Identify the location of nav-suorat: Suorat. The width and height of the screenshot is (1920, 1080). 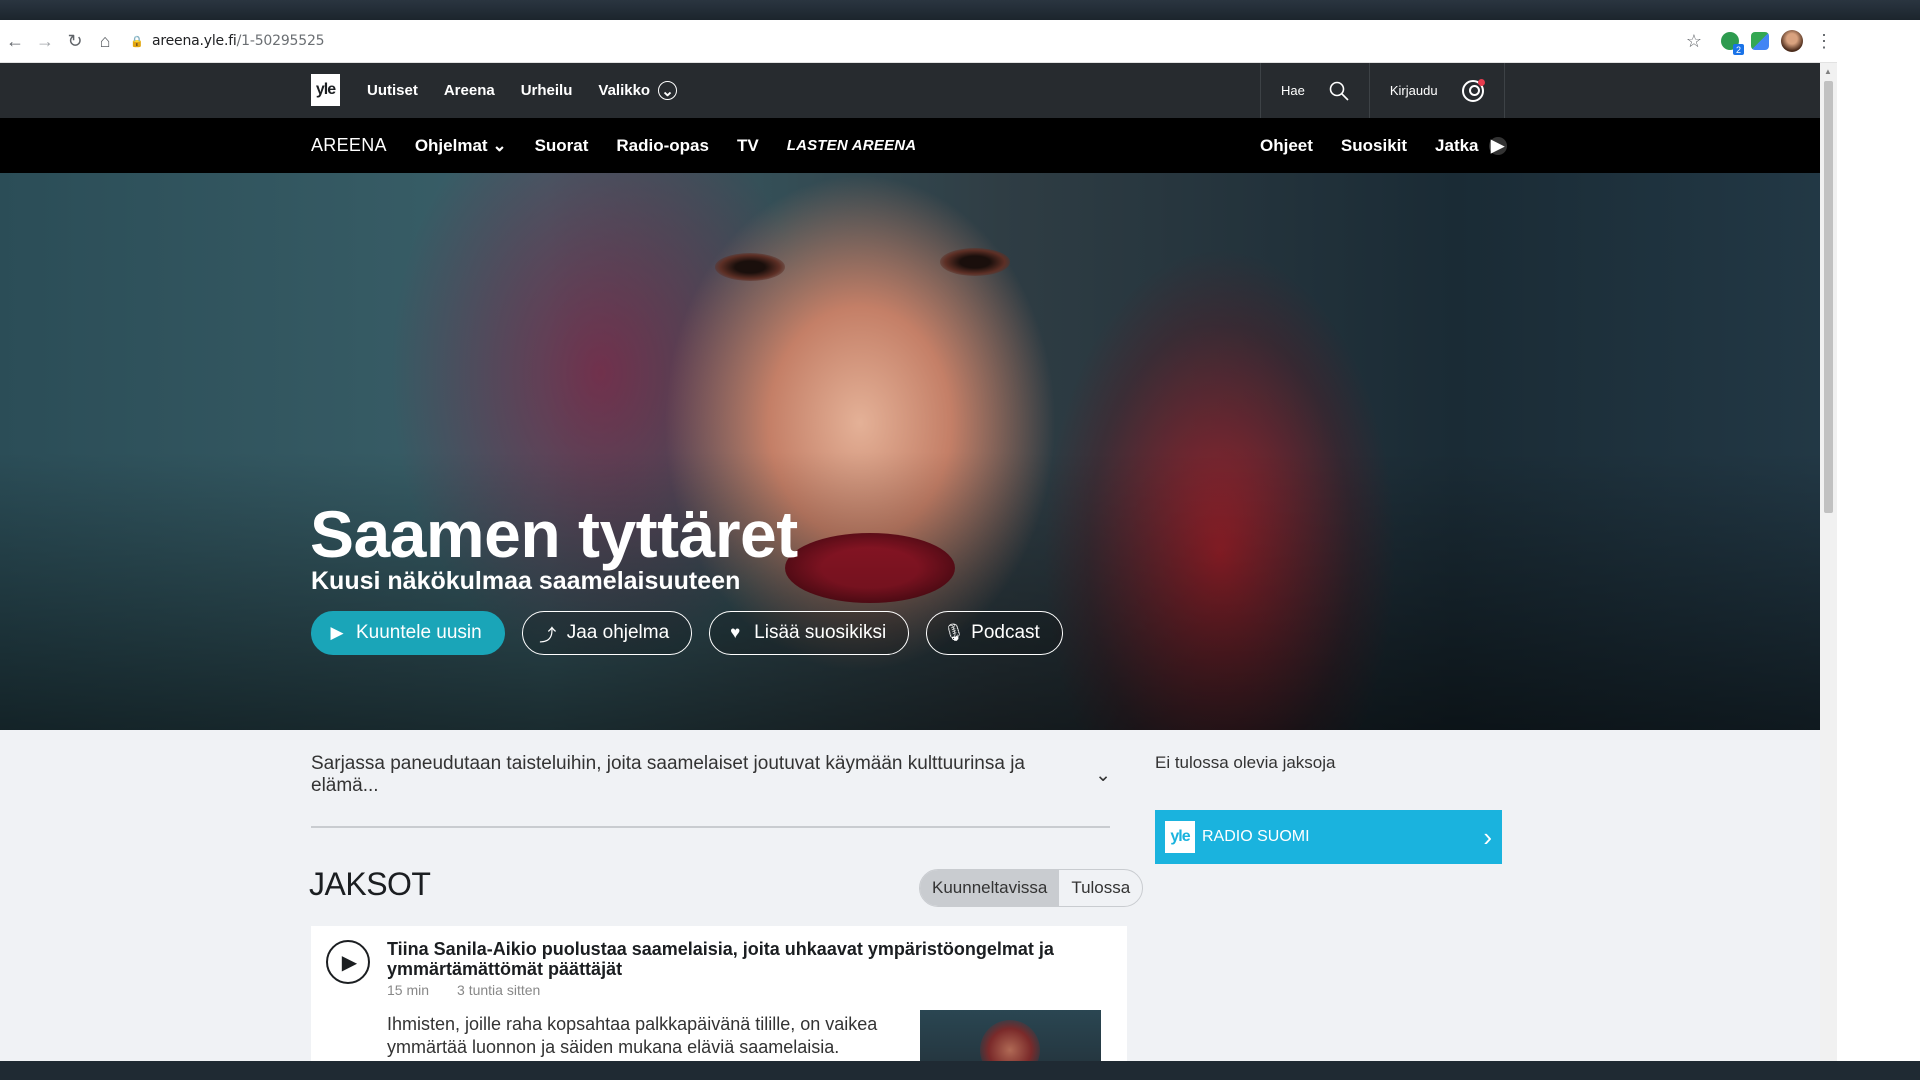
(562, 146).